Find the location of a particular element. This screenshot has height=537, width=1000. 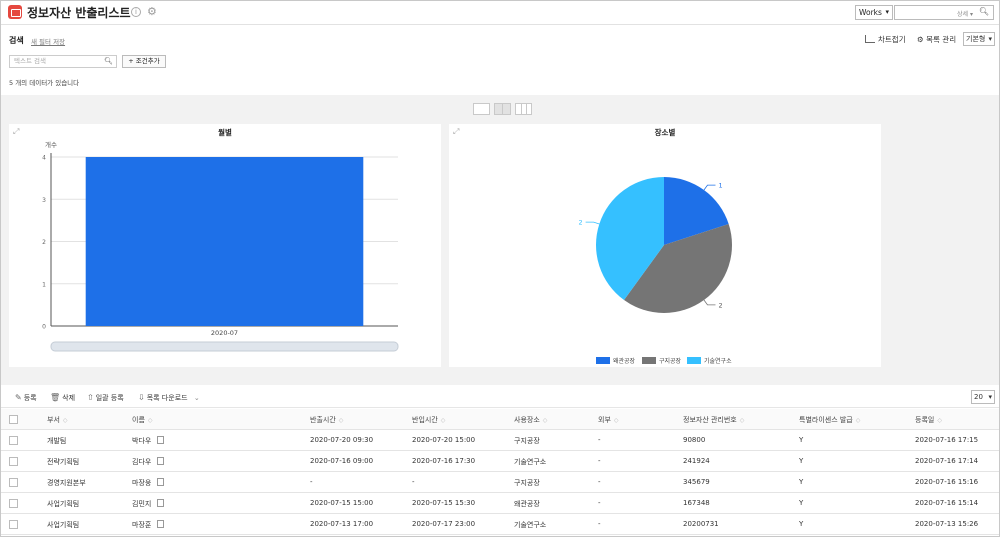

chart-icon is located at coordinates (870, 39).